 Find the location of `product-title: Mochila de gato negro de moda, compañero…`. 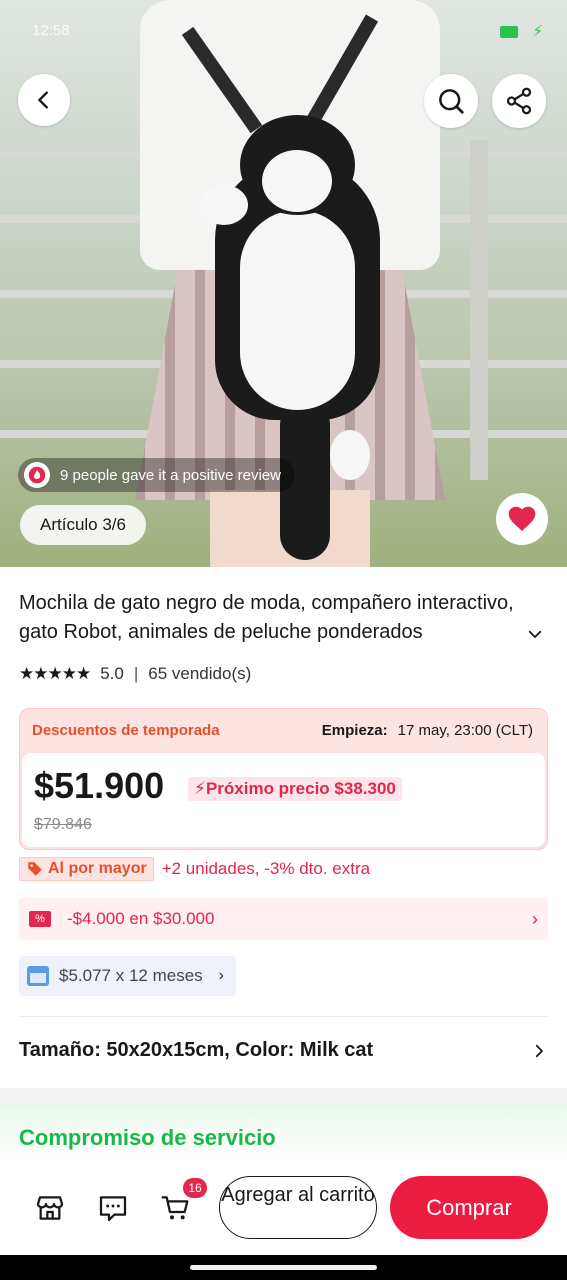

product-title: Mochila de gato negro de moda, compañero… is located at coordinates (276, 618).